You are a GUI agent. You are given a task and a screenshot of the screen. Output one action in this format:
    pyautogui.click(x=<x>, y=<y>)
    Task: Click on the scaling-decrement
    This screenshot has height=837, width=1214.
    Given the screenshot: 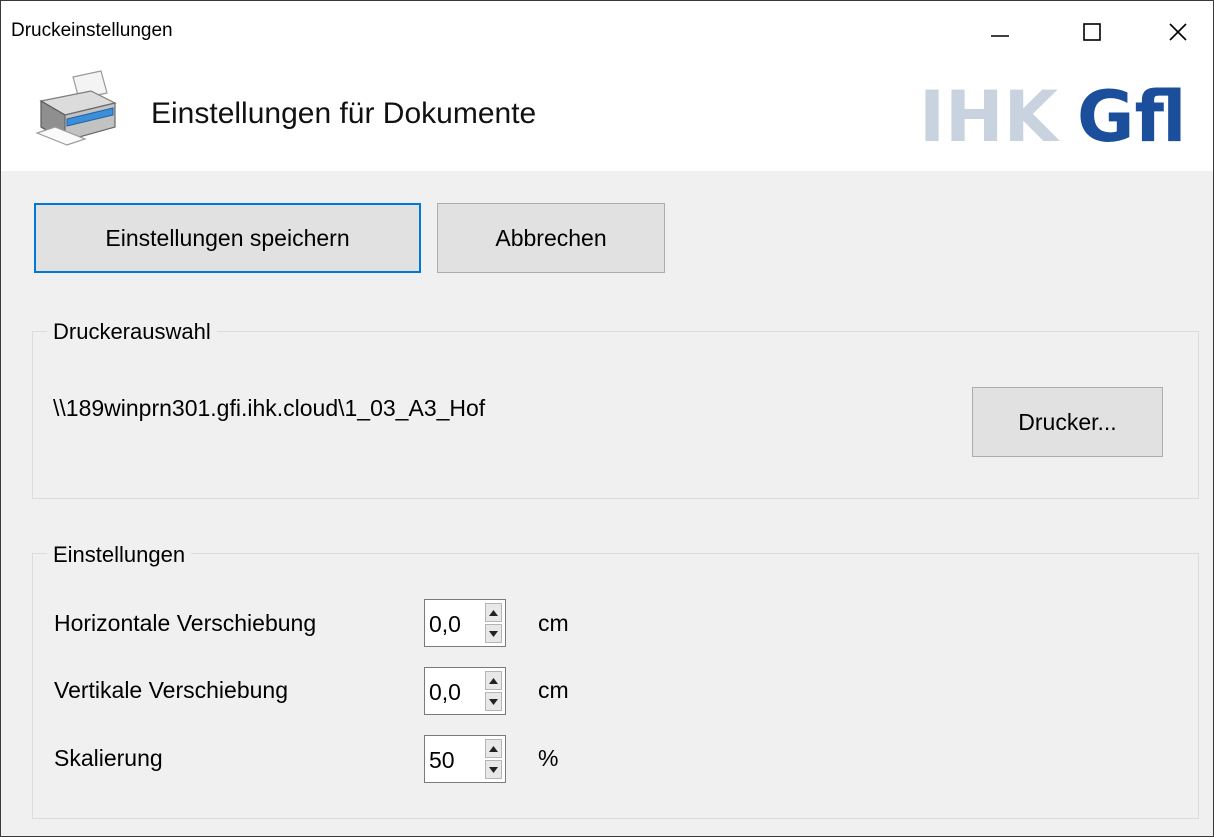 What is the action you would take?
    pyautogui.click(x=493, y=769)
    